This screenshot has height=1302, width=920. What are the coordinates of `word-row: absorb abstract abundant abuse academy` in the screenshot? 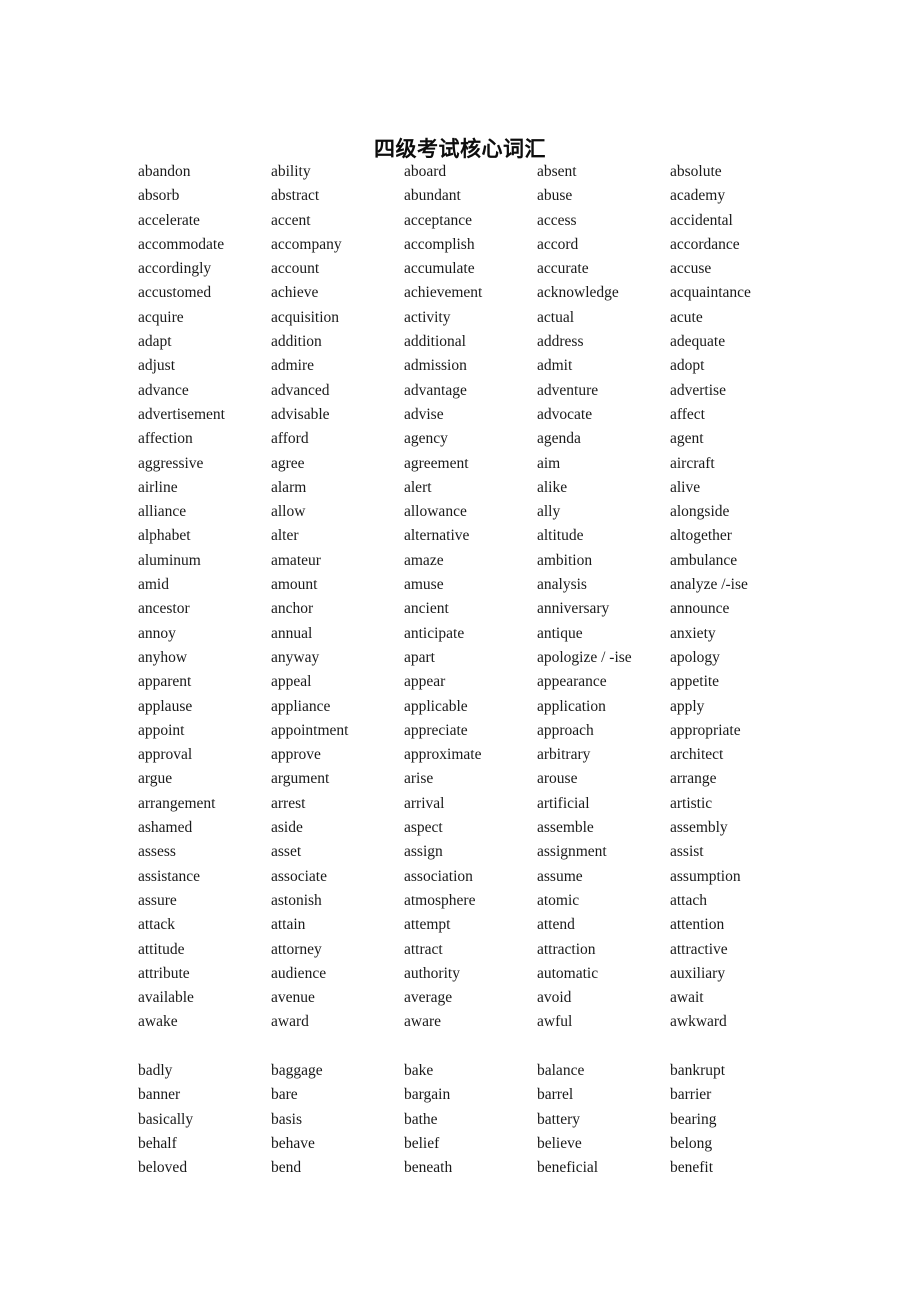 It's located at (488, 196).